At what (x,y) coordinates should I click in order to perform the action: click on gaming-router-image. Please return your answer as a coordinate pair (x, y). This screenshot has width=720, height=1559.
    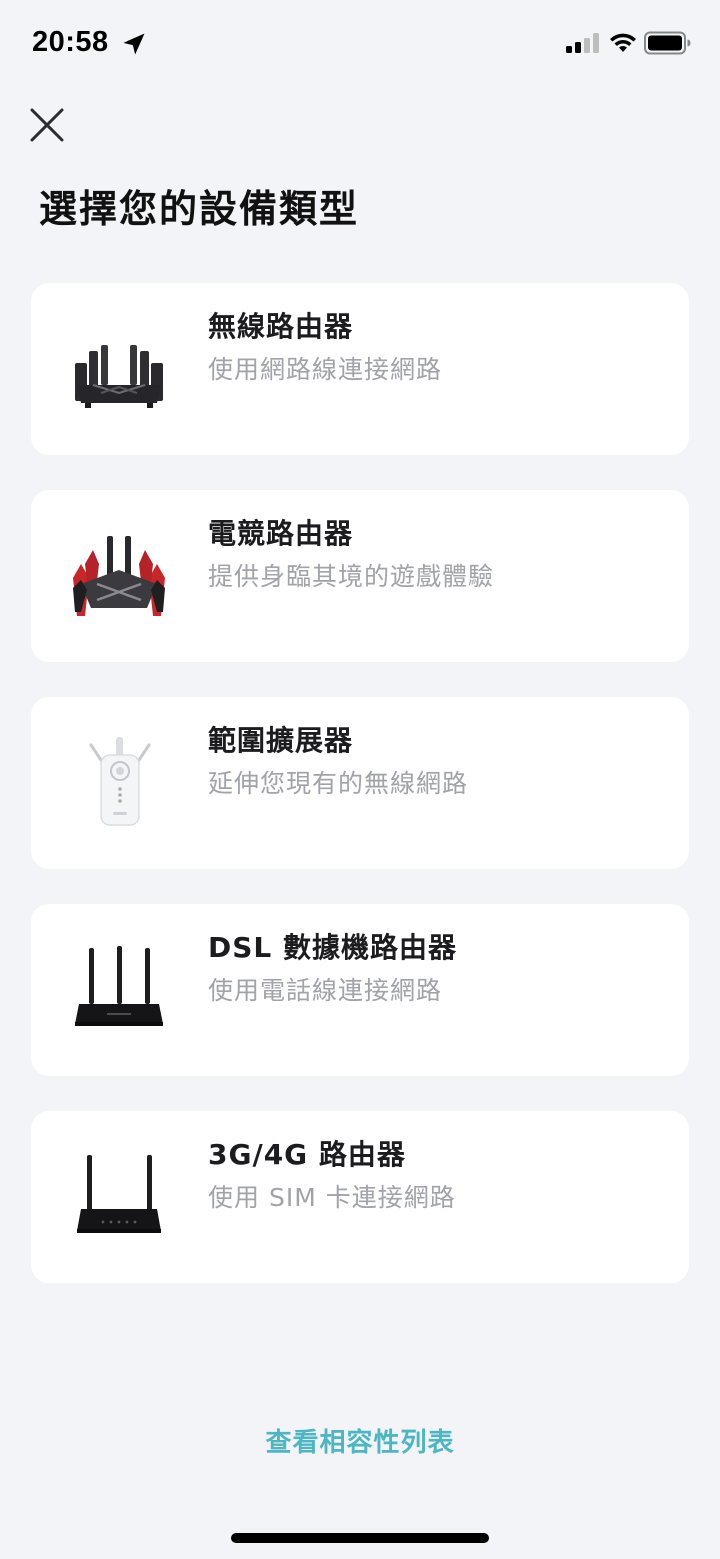
    Looking at the image, I should click on (119, 576).